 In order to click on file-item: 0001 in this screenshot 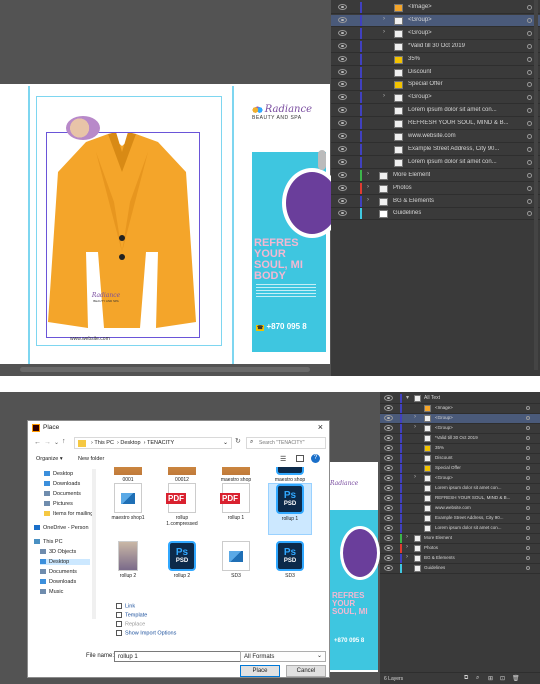, I will do `click(128, 475)`.